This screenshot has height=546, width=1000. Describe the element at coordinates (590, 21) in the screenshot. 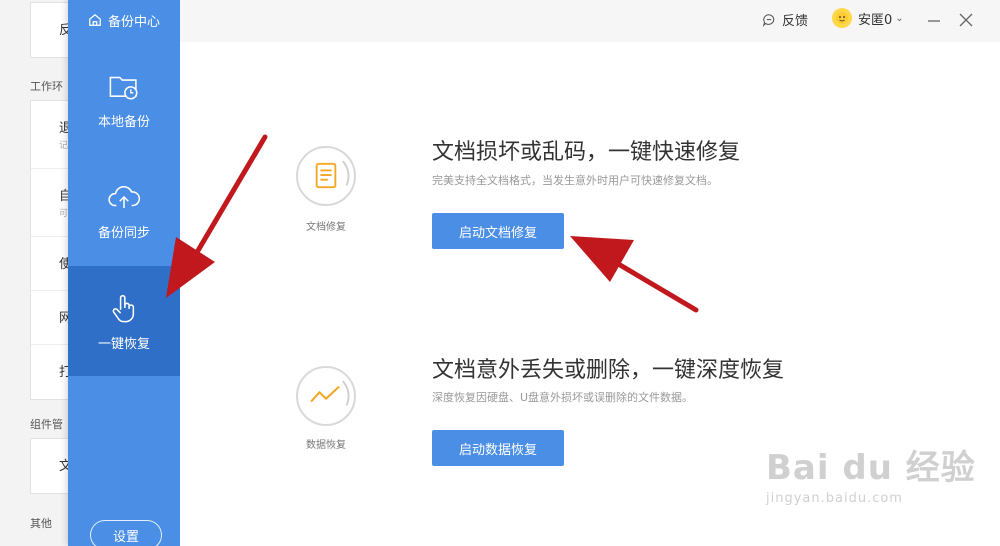

I see `window-titlebar: 反馈 安匿0 ⌄` at that location.